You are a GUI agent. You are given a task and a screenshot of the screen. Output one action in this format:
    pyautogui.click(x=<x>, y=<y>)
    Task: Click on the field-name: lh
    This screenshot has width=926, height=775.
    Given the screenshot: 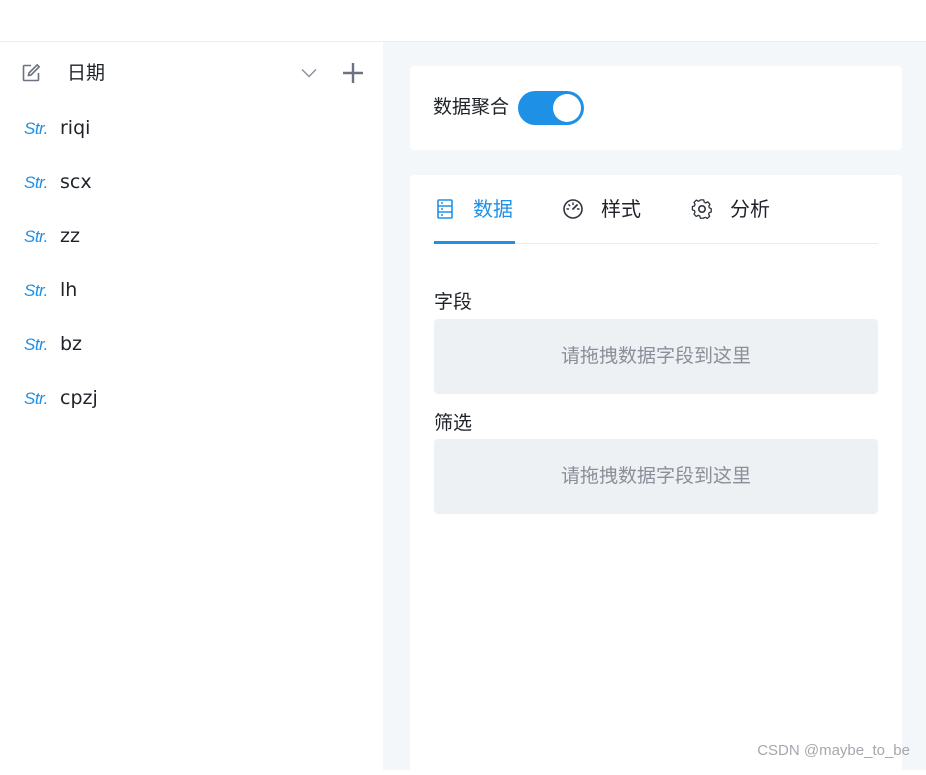 What is the action you would take?
    pyautogui.click(x=69, y=290)
    